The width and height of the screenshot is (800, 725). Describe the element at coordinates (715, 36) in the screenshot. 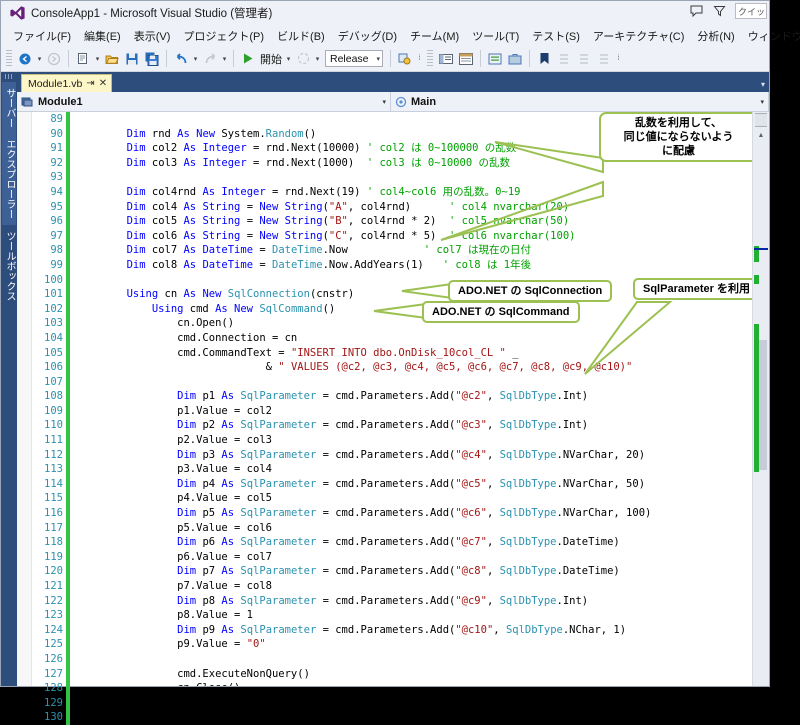

I see `menu-item-analyze: 分析(N)` at that location.